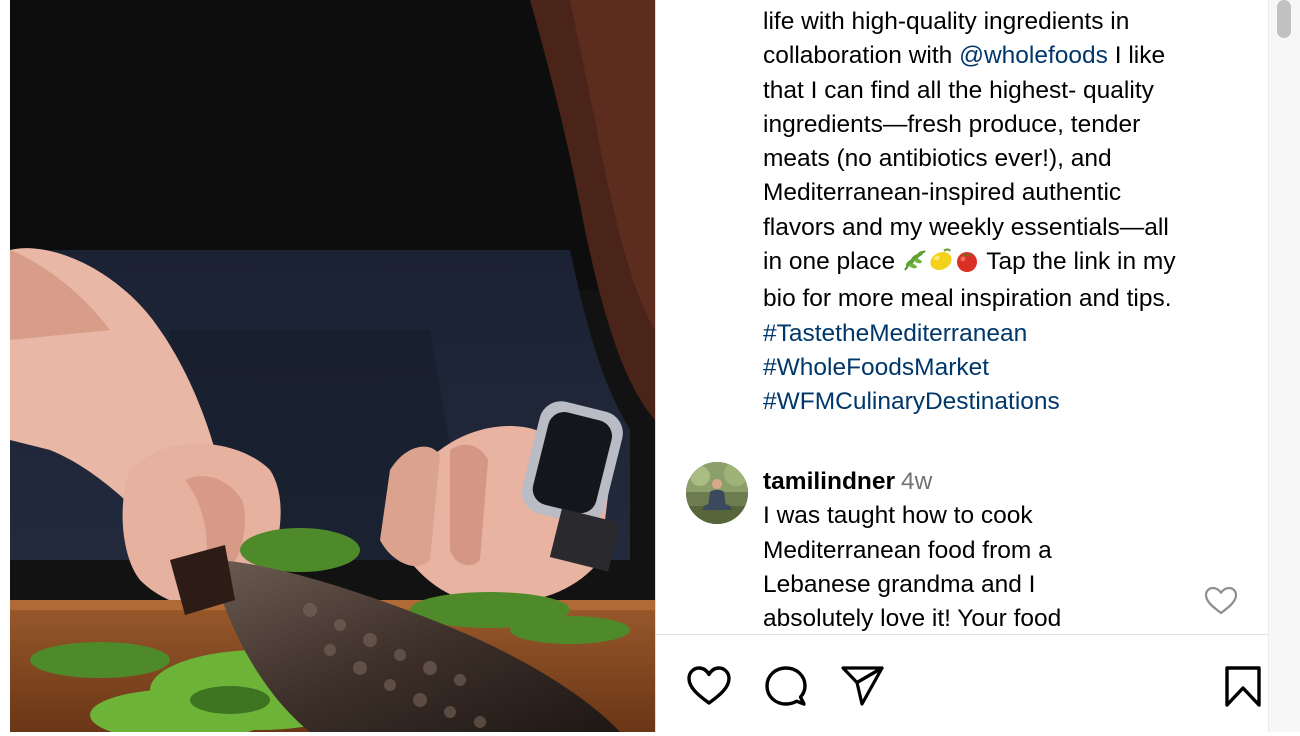  Describe the element at coordinates (1136, 56) in the screenshot. I see `caption-text: I like` at that location.